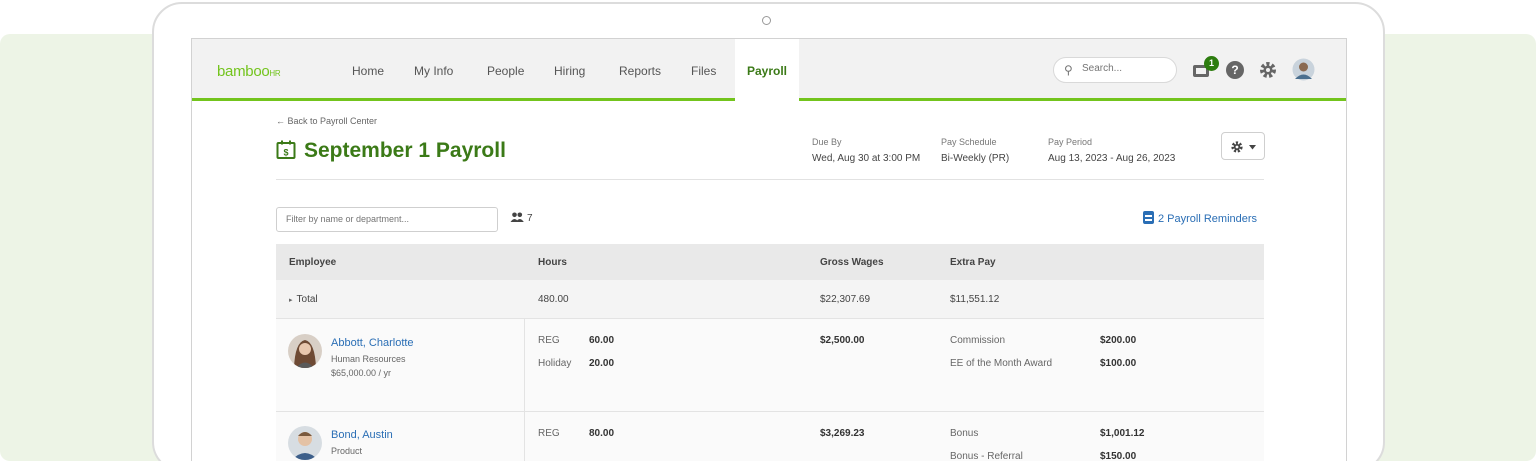 Image resolution: width=1536 pixels, height=461 pixels. Describe the element at coordinates (552, 262) in the screenshot. I see `column-hours: Hours` at that location.